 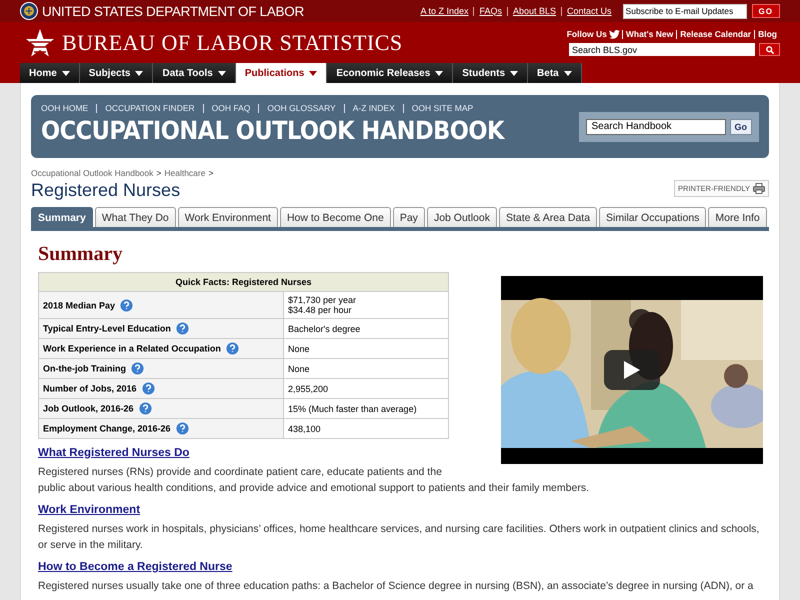 What do you see at coordinates (114, 453) in the screenshot?
I see `section-link: What Registered Nurses Do` at bounding box center [114, 453].